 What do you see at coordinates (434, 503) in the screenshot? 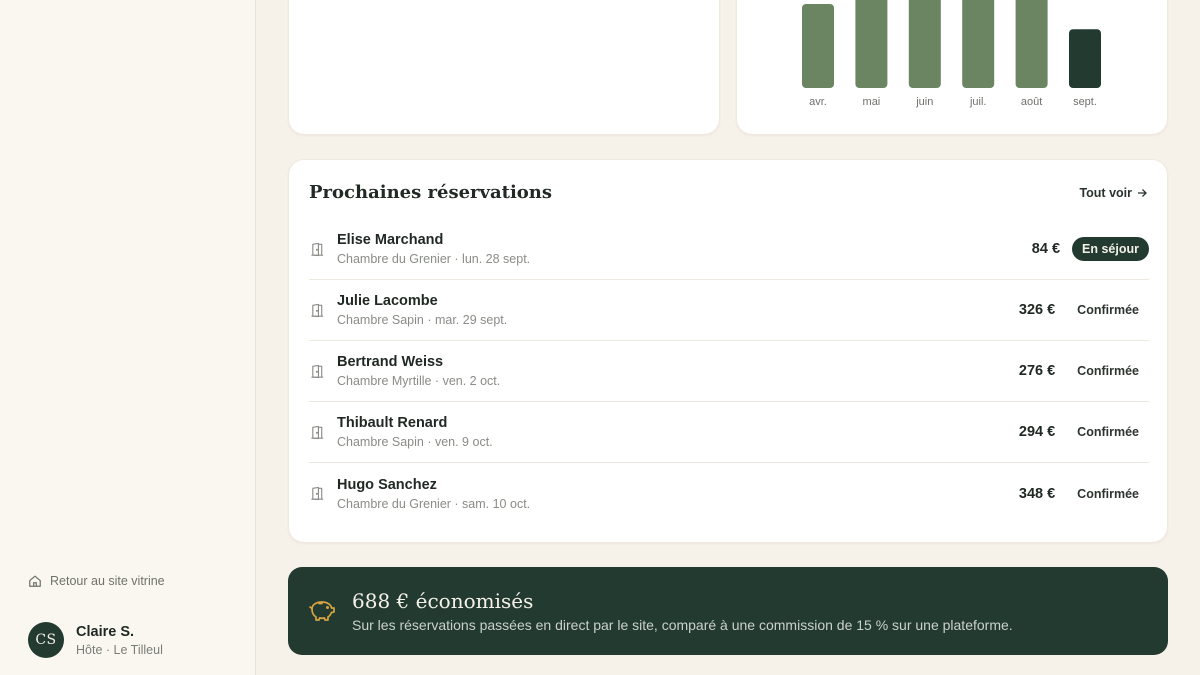
I see `reservation-details: Chambre du Grenier · sam. 10 oct.` at bounding box center [434, 503].